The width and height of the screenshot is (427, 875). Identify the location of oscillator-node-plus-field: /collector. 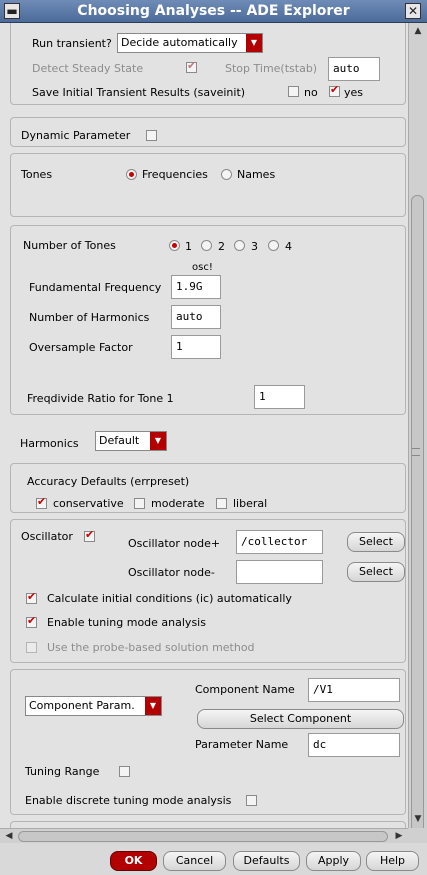
(279, 542).